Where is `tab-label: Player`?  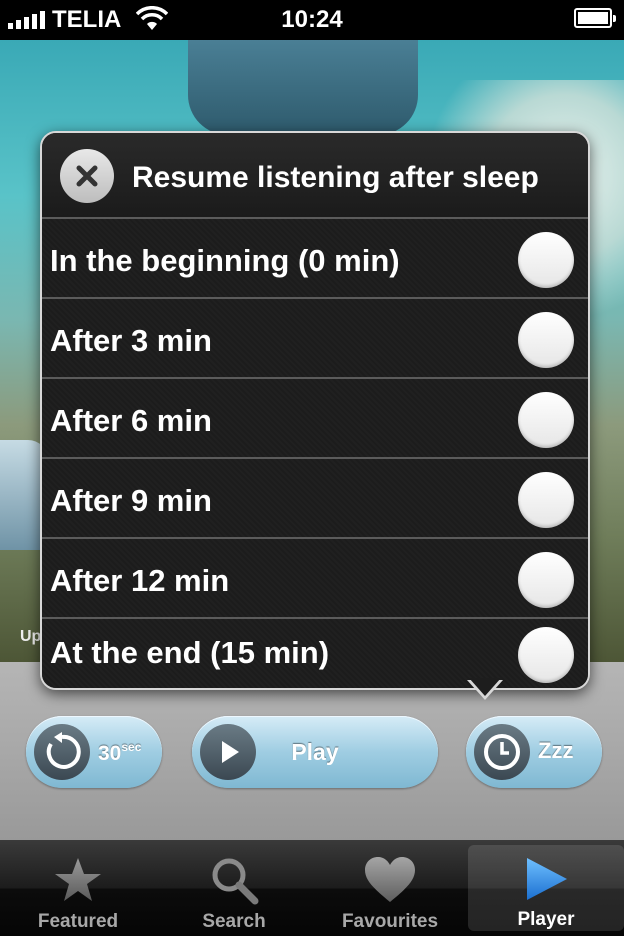 tab-label: Player is located at coordinates (546, 919).